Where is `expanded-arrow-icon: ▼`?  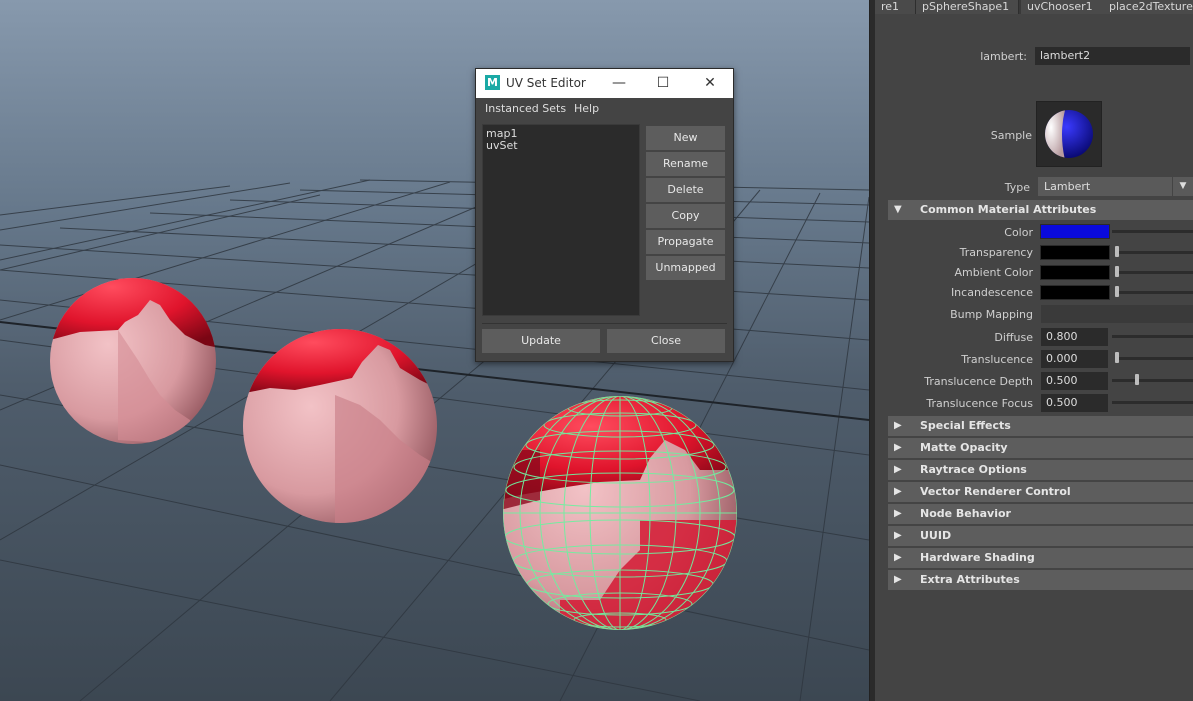
expanded-arrow-icon: ▼ is located at coordinates (898, 209).